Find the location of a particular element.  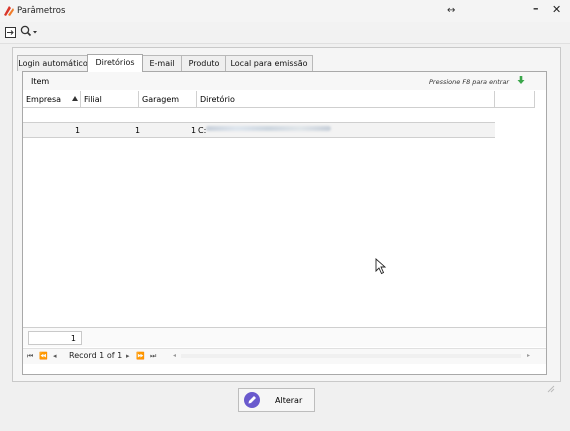

arrow-down-icon is located at coordinates (521, 80).